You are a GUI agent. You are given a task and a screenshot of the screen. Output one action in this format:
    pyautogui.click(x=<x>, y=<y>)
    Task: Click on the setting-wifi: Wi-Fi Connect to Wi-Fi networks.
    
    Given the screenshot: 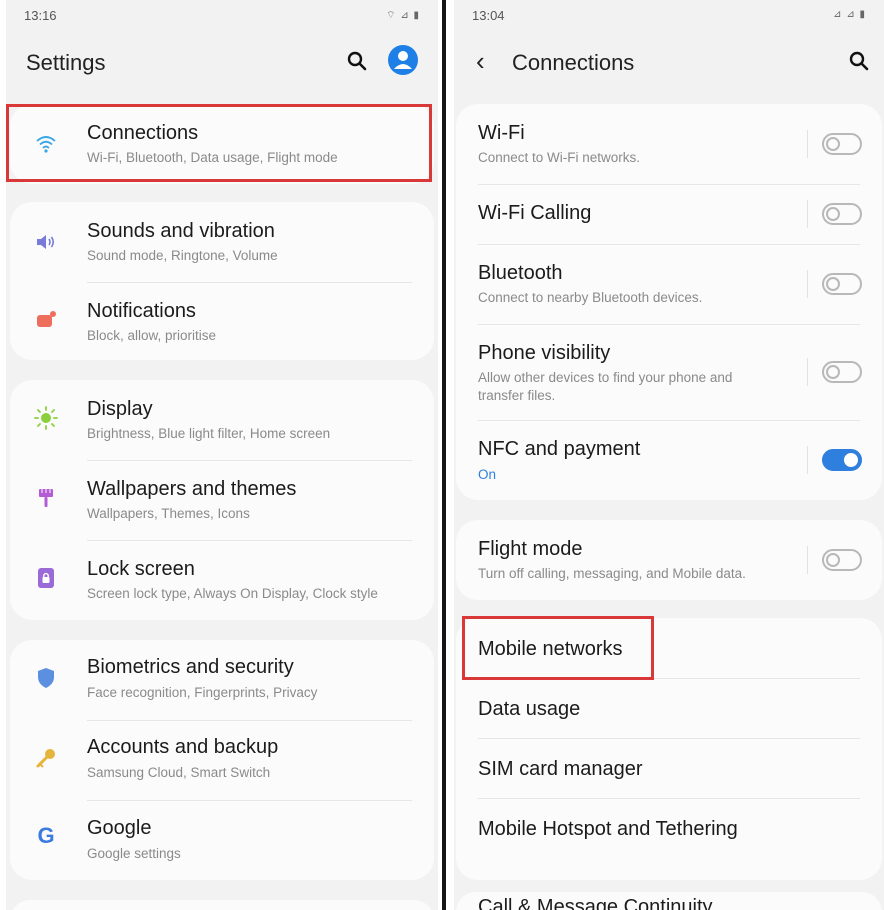 What is the action you would take?
    pyautogui.click(x=669, y=144)
    